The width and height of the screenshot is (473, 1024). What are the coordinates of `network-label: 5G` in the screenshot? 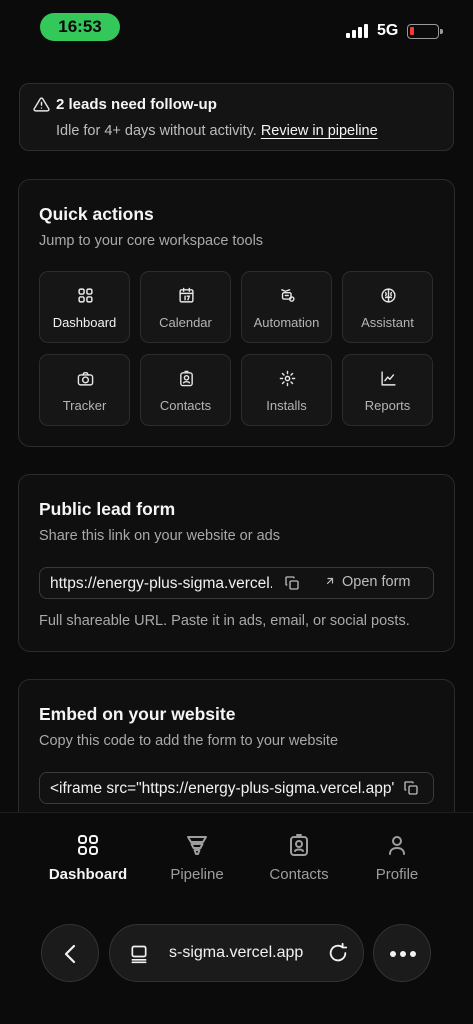 It's located at (388, 30).